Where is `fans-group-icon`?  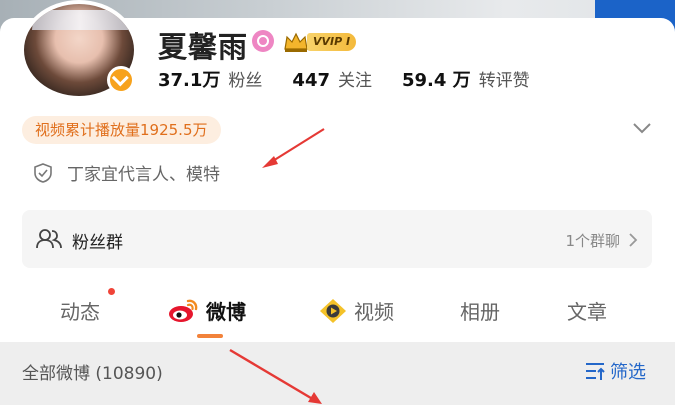
fans-group-icon is located at coordinates (49, 239).